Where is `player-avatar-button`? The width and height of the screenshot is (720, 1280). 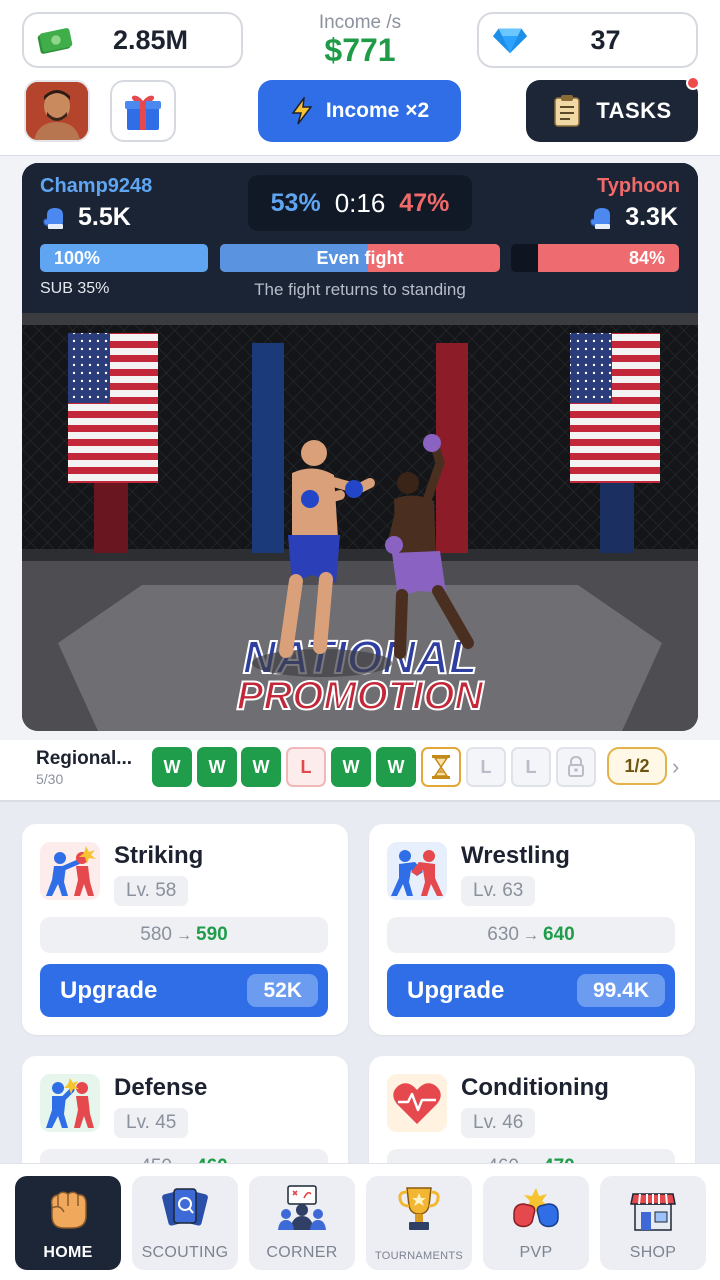 player-avatar-button is located at coordinates (57, 111).